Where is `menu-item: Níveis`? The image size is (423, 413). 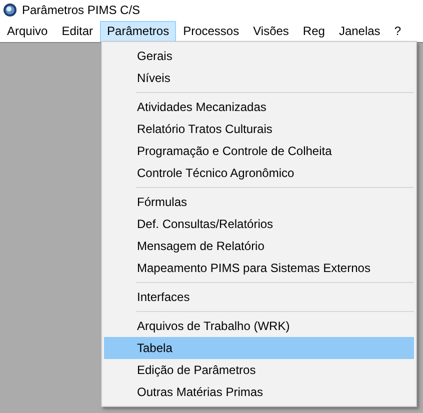
menu-item: Níveis is located at coordinates (259, 78).